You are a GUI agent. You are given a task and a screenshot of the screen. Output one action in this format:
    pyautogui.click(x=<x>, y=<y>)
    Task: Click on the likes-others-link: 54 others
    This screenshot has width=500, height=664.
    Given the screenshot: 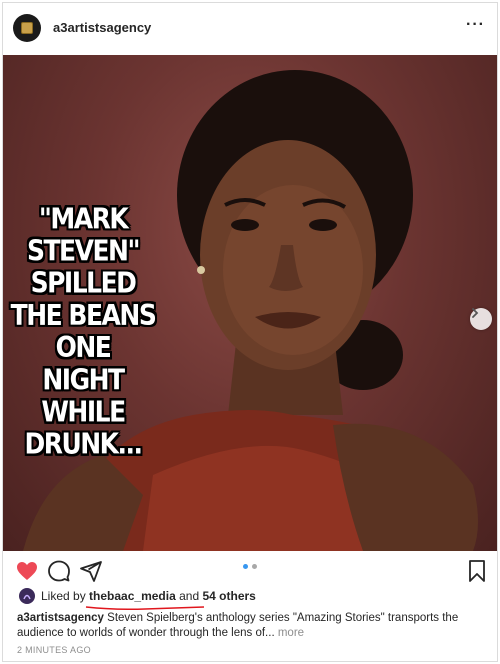 What is the action you would take?
    pyautogui.click(x=228, y=596)
    